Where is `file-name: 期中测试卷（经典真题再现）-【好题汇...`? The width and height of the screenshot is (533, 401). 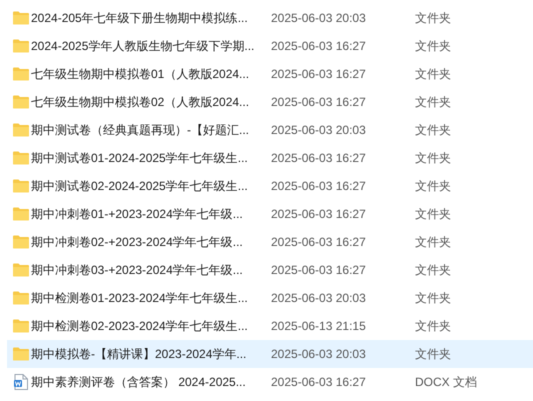 file-name: 期中测试卷（经典真题再现）-【好题汇... is located at coordinates (140, 130).